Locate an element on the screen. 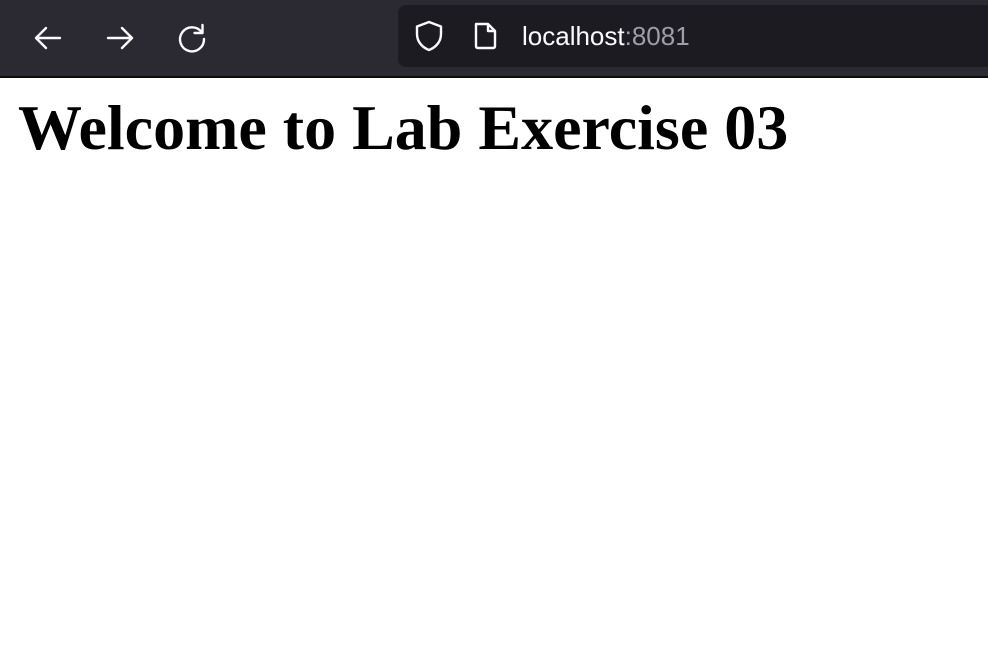  browser-toolbar: localhost:8081 is located at coordinates (494, 39).